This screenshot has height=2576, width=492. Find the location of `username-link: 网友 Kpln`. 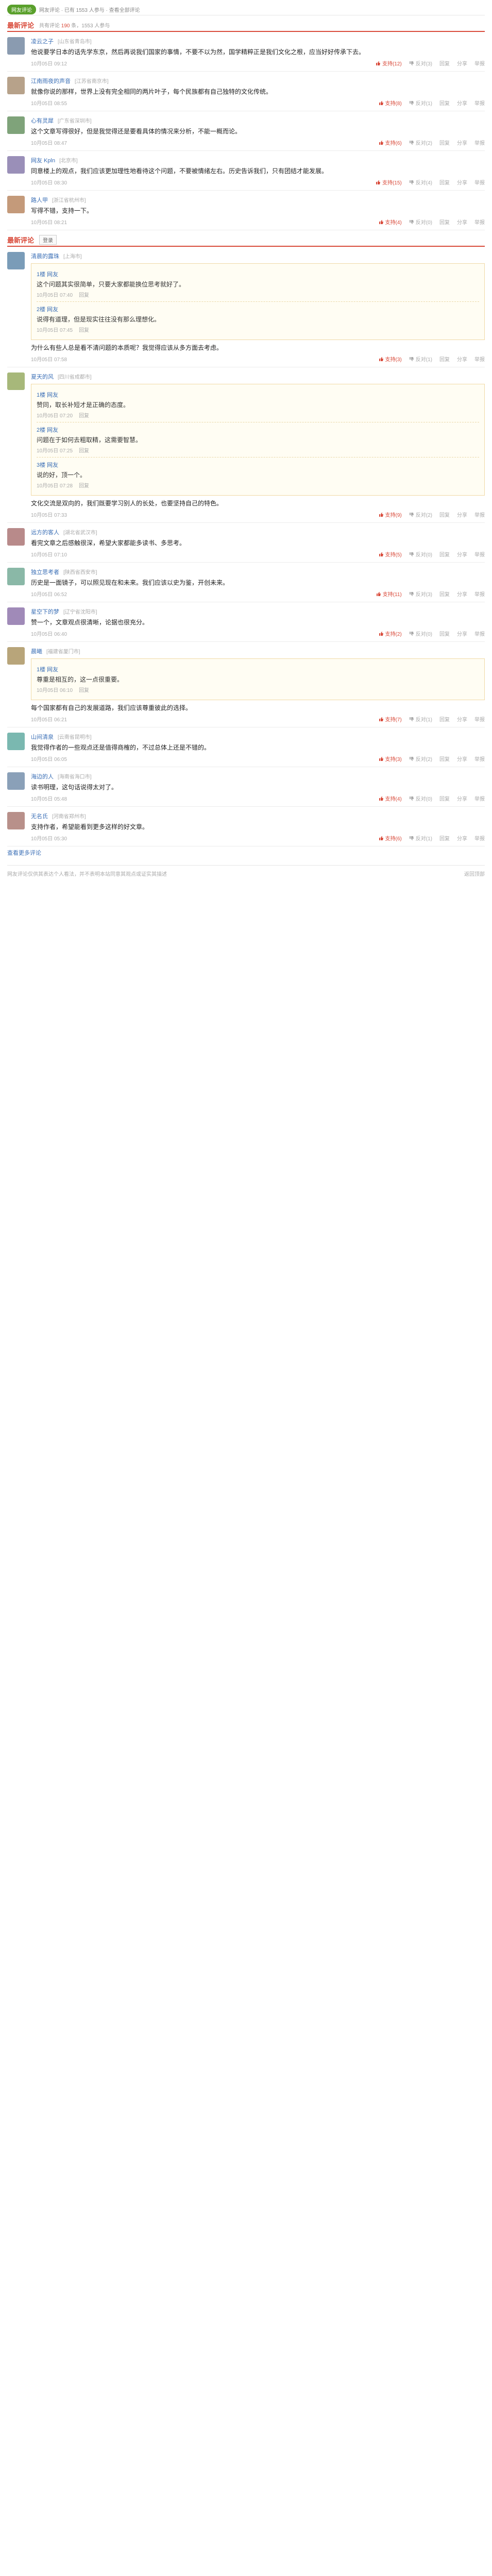

username-link: 网友 Kpln is located at coordinates (43, 160).